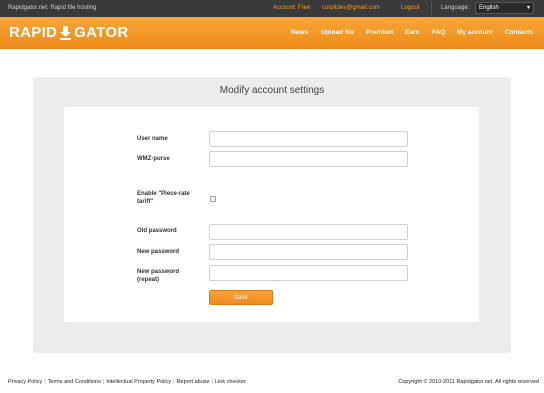  What do you see at coordinates (455, 8) in the screenshot?
I see `language-label: Language:` at bounding box center [455, 8].